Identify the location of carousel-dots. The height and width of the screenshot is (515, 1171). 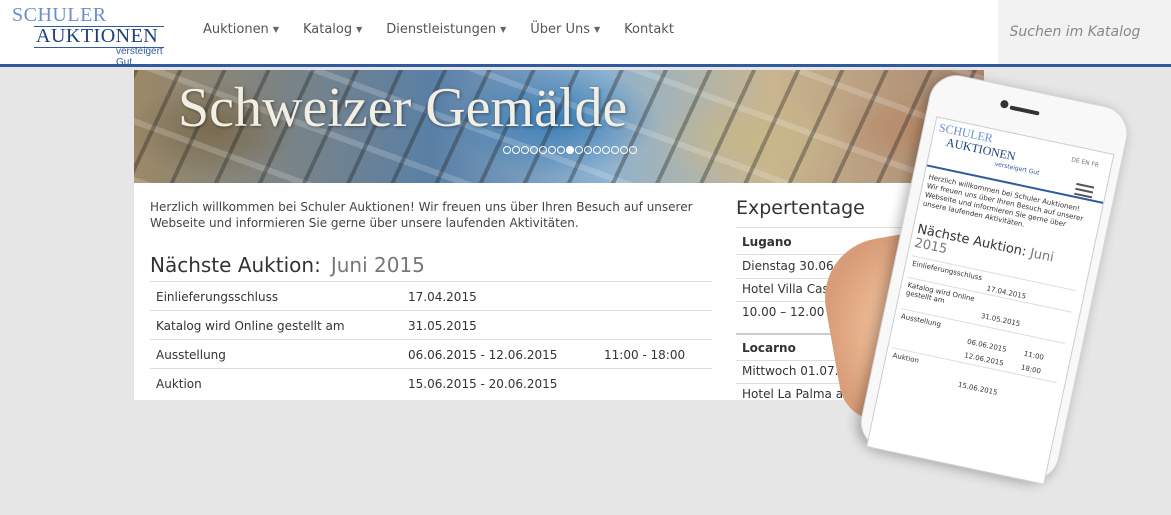
(570, 150).